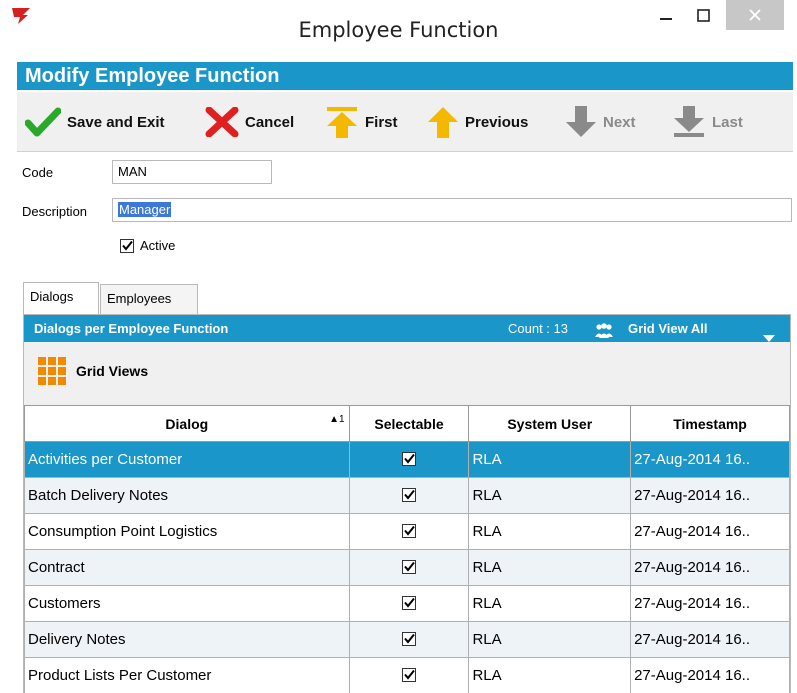 The height and width of the screenshot is (693, 797). Describe the element at coordinates (187, 459) in the screenshot. I see `cell-dialog: Activities per Customer` at that location.